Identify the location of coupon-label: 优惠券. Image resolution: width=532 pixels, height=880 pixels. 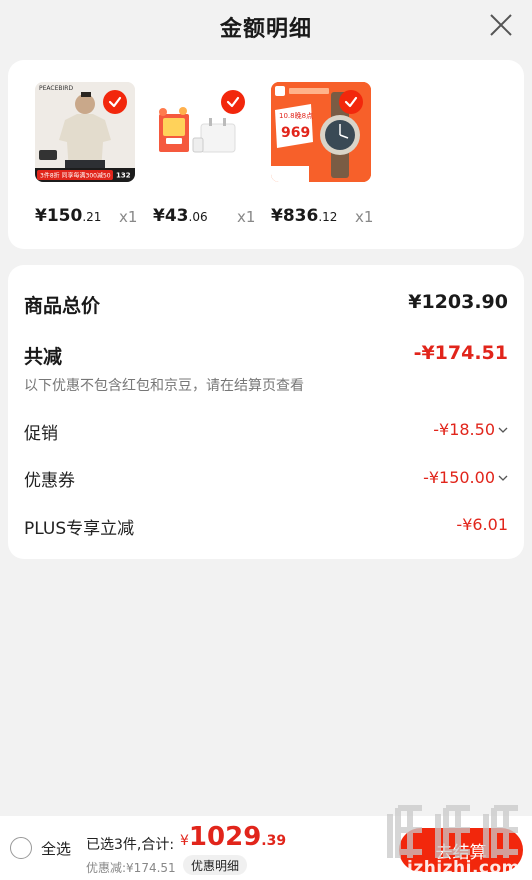
(49, 481).